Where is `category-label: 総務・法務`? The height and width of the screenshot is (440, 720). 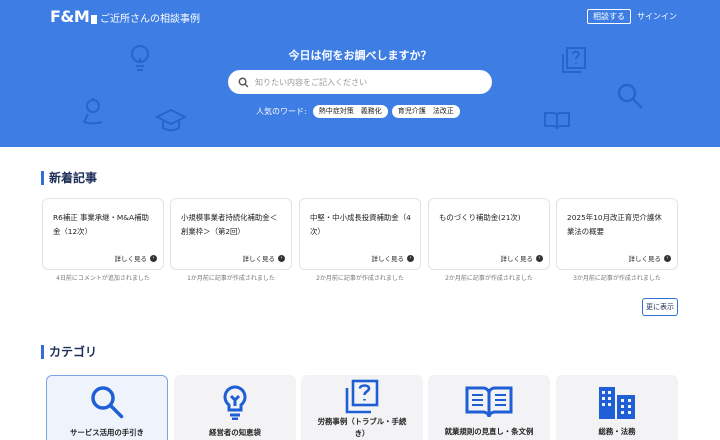
category-label: 総務・法務 is located at coordinates (617, 431).